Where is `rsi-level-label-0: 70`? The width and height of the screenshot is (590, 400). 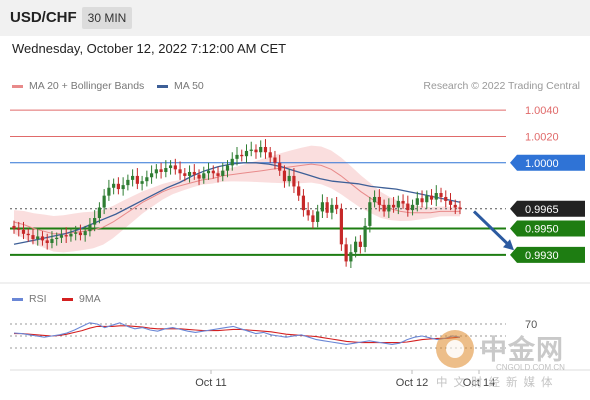 rsi-level-label-0: 70 is located at coordinates (531, 325).